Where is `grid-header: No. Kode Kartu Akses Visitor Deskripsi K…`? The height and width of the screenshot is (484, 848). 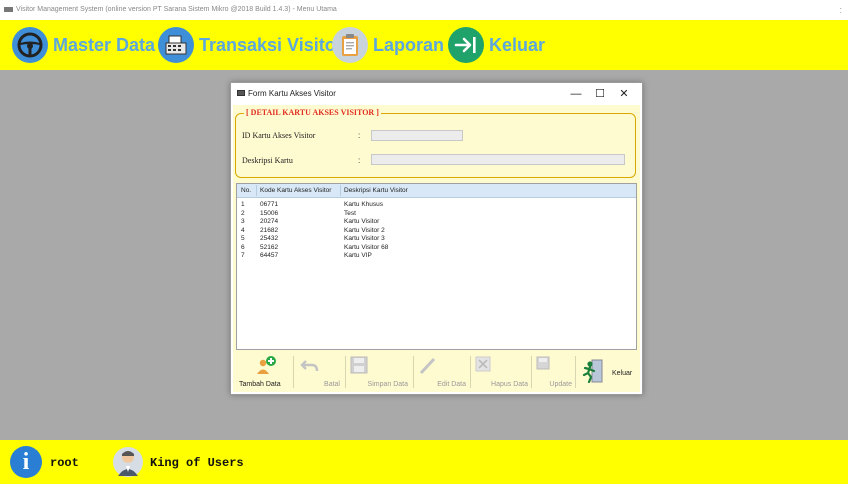
grid-header: No. Kode Kartu Akses Visitor Deskripsi K… is located at coordinates (436, 191).